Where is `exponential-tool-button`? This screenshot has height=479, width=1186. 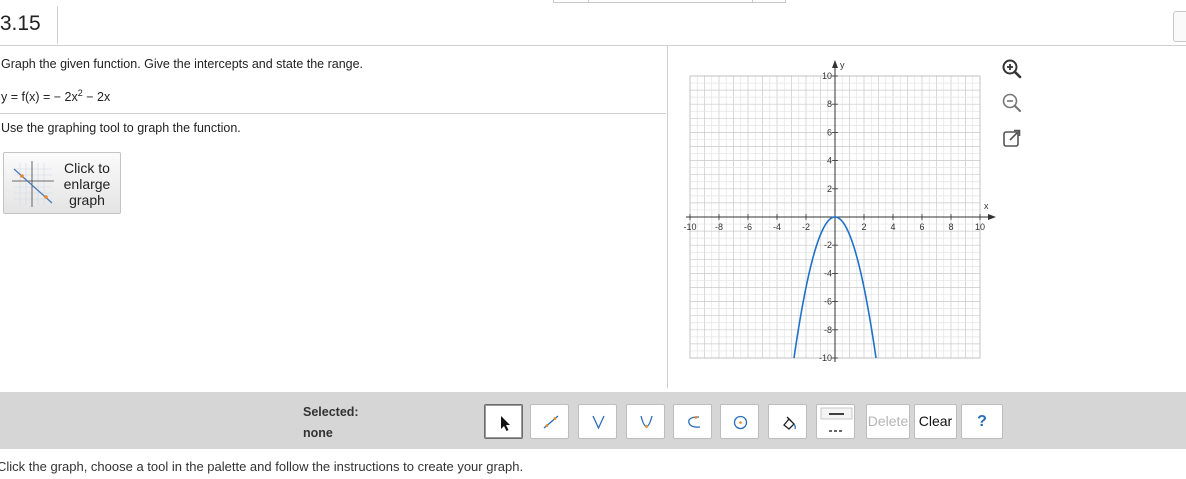 exponential-tool-button is located at coordinates (692, 421).